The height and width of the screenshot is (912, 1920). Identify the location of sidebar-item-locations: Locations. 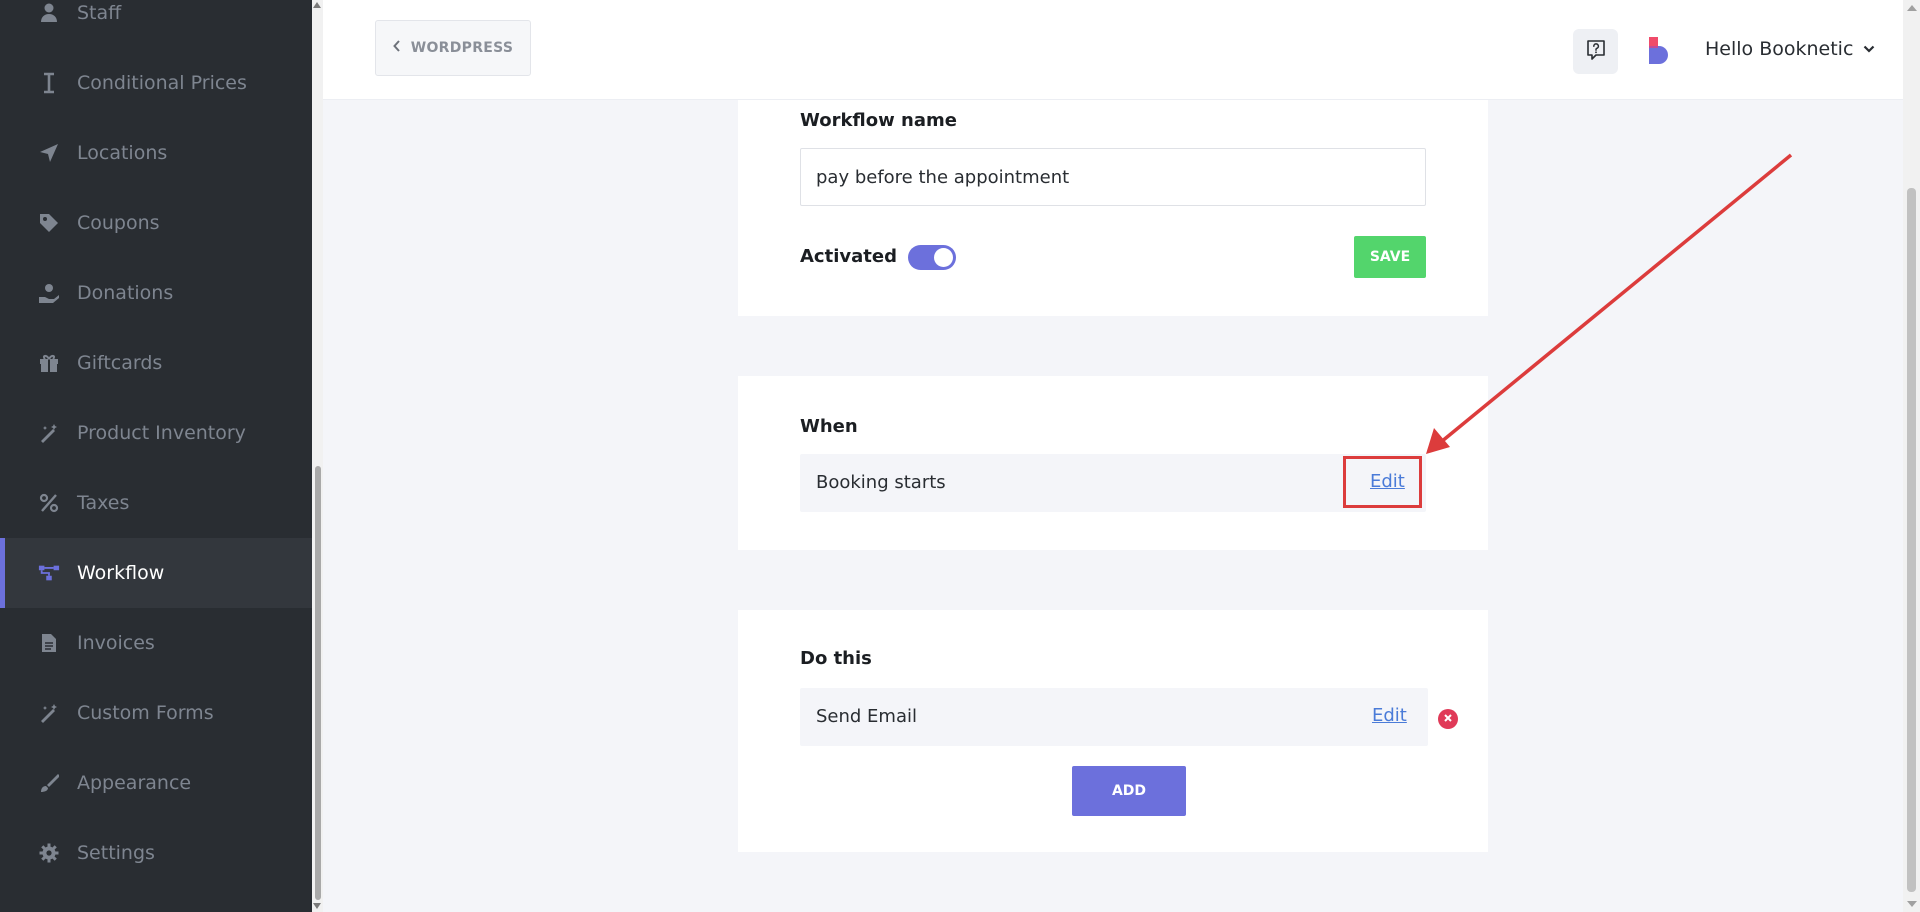
(156, 153).